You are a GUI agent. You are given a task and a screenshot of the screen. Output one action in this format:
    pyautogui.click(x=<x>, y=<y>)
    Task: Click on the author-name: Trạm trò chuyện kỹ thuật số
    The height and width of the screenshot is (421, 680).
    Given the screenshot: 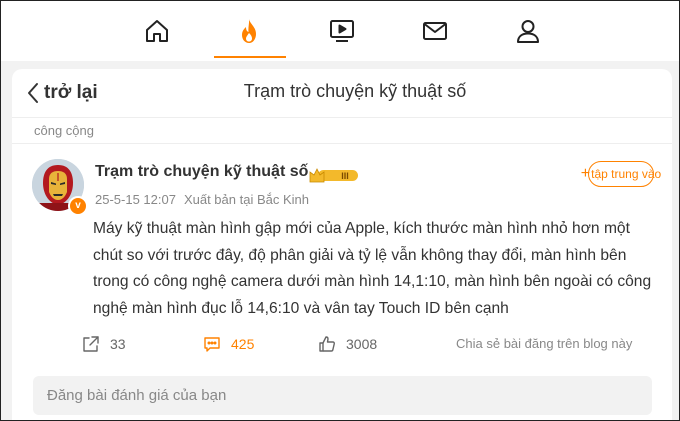 What is the action you would take?
    pyautogui.click(x=201, y=172)
    